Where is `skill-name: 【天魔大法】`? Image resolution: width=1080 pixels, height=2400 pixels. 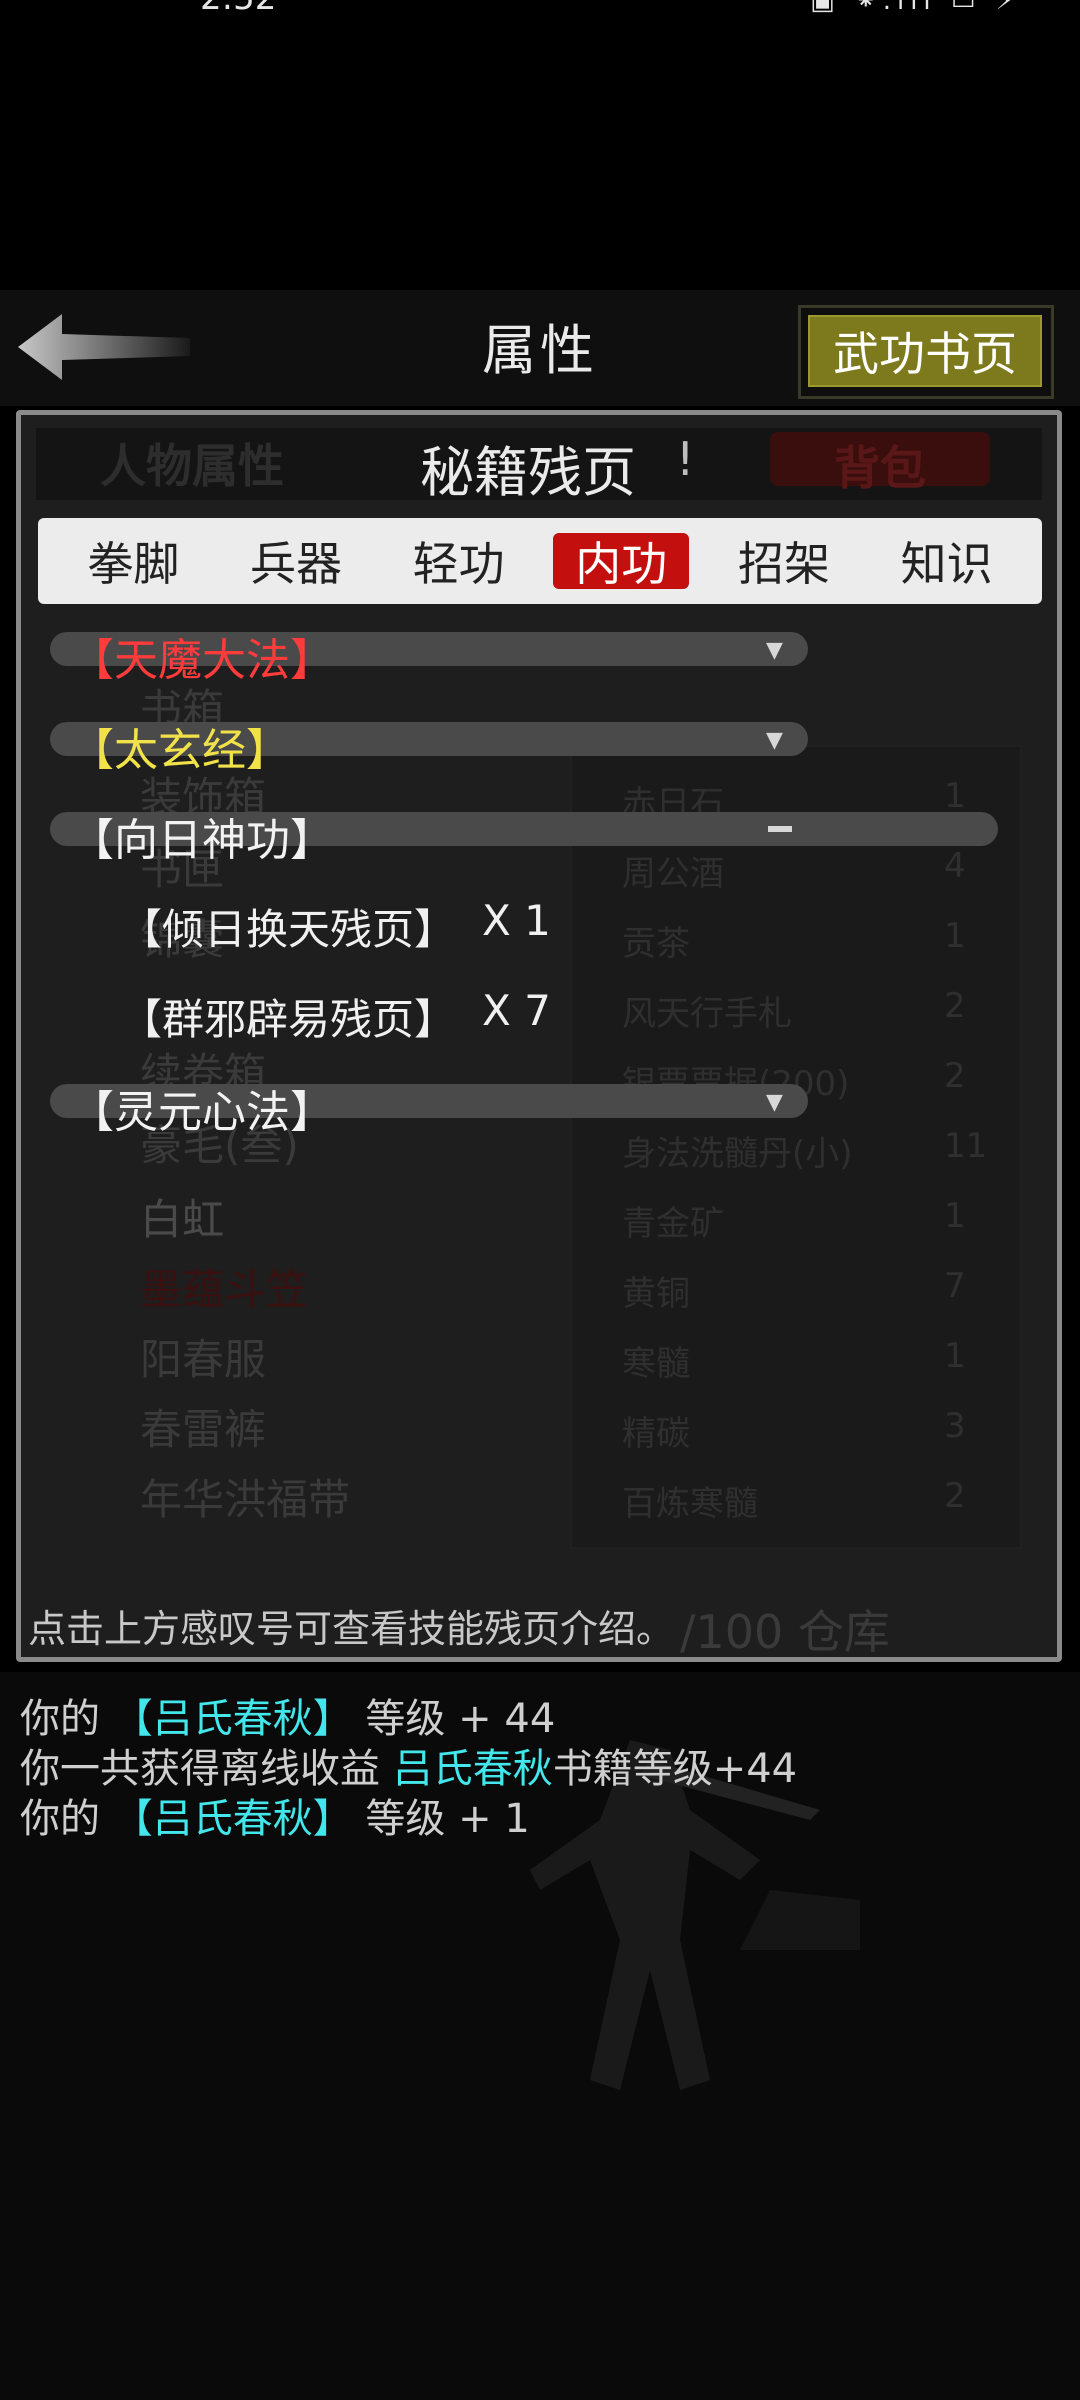 skill-name: 【天魔大法】 is located at coordinates (202, 656).